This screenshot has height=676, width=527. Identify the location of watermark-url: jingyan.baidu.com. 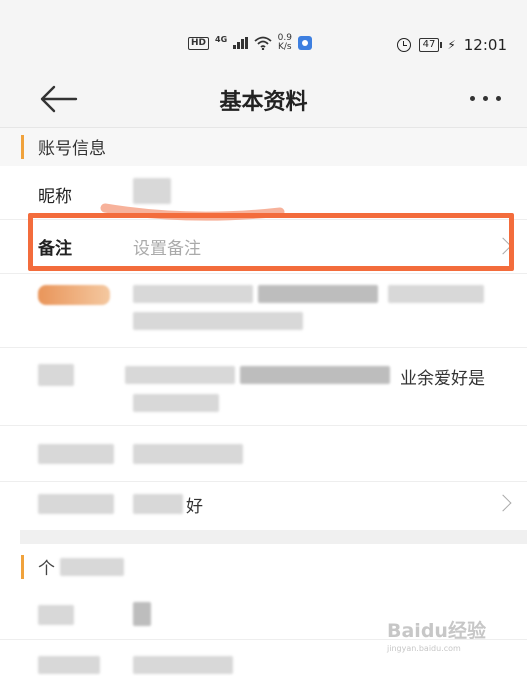
(424, 648).